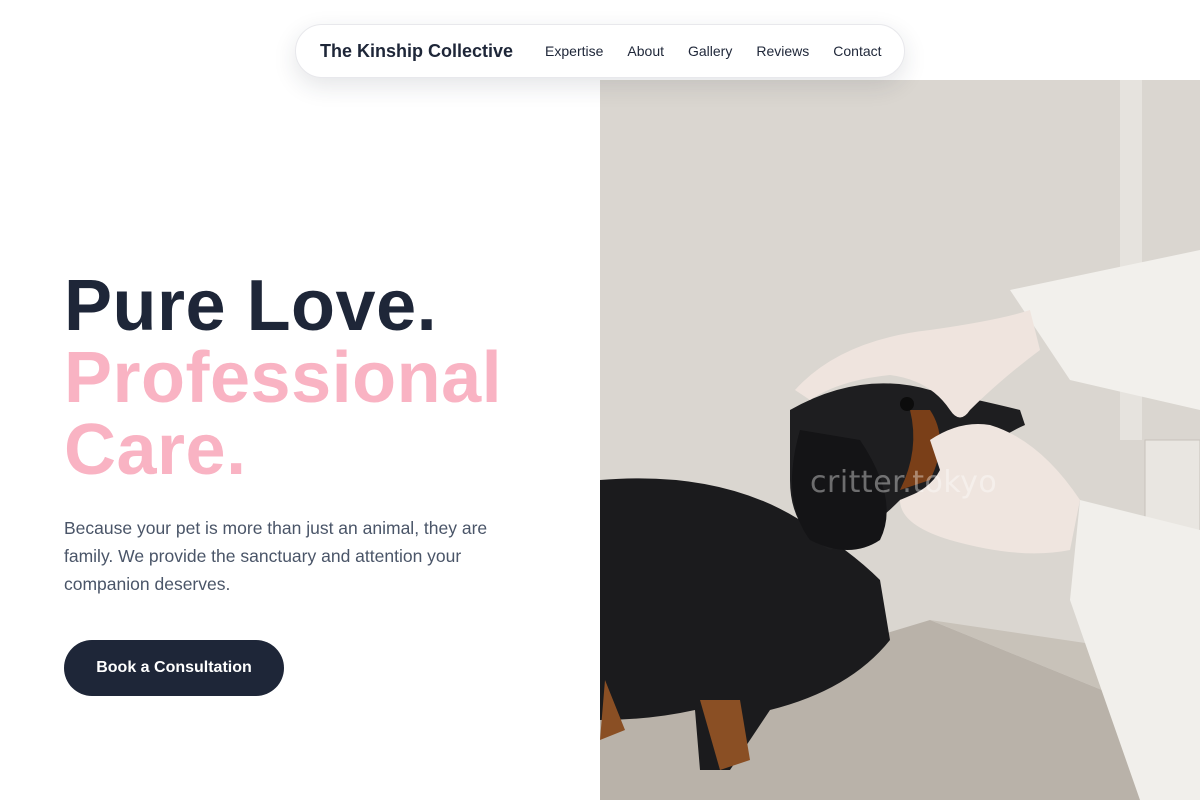  I want to click on hero-heading-line-2: Professional, so click(283, 378).